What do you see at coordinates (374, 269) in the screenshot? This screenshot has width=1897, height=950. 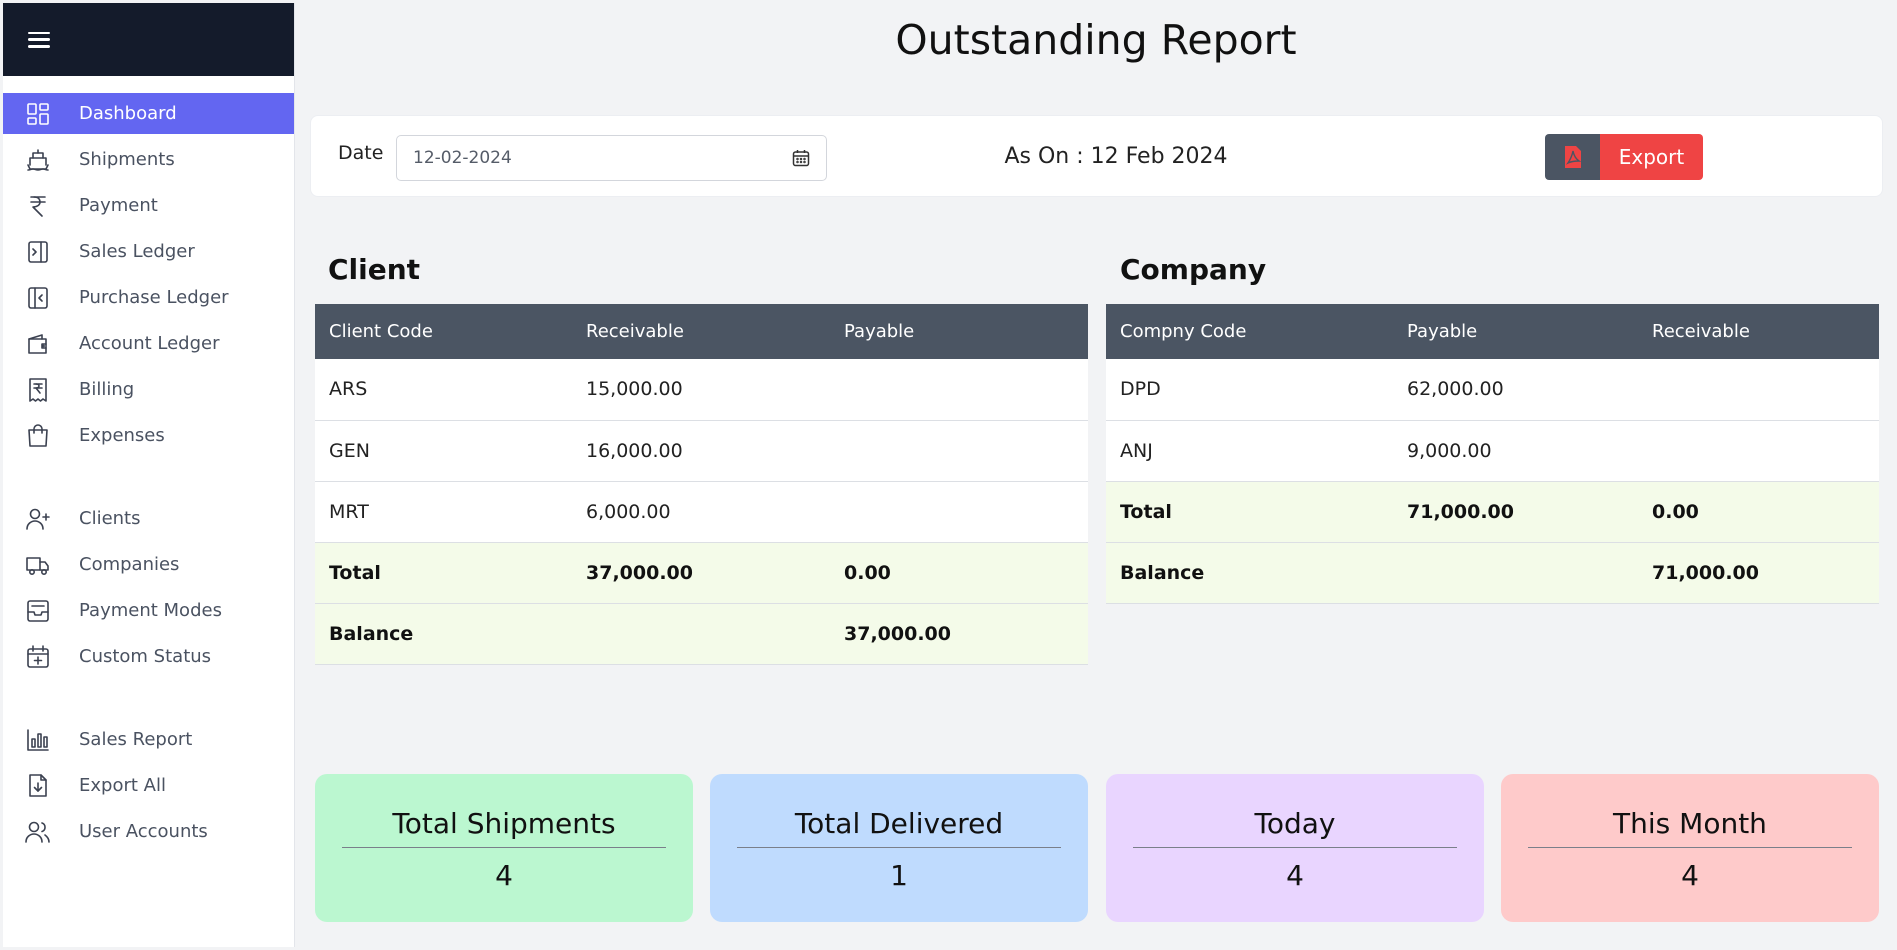 I see `client-section-title: Client` at bounding box center [374, 269].